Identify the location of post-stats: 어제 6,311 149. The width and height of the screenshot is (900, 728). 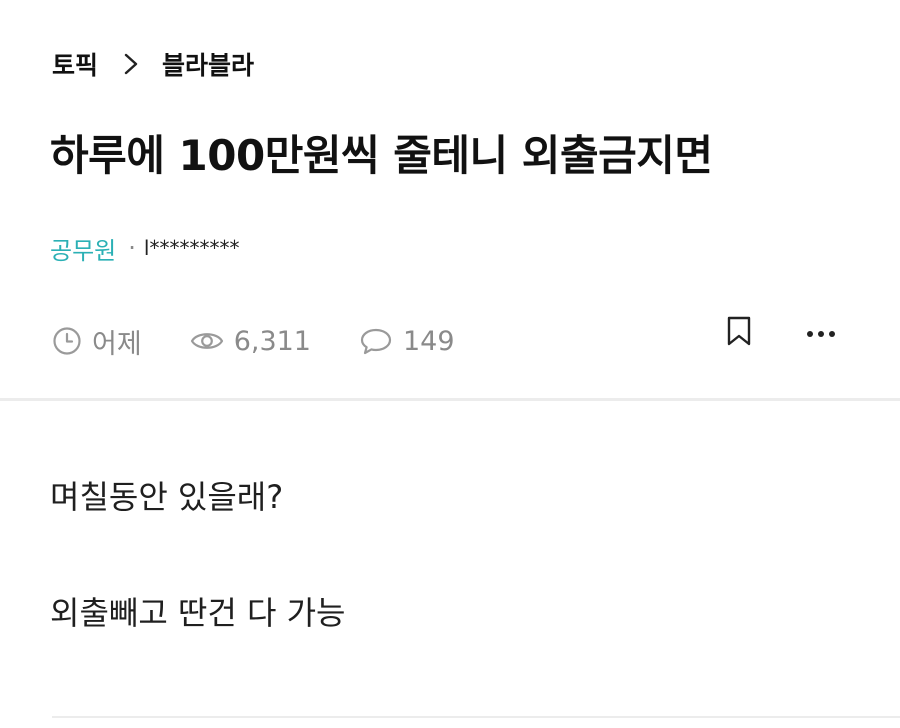
(277, 341).